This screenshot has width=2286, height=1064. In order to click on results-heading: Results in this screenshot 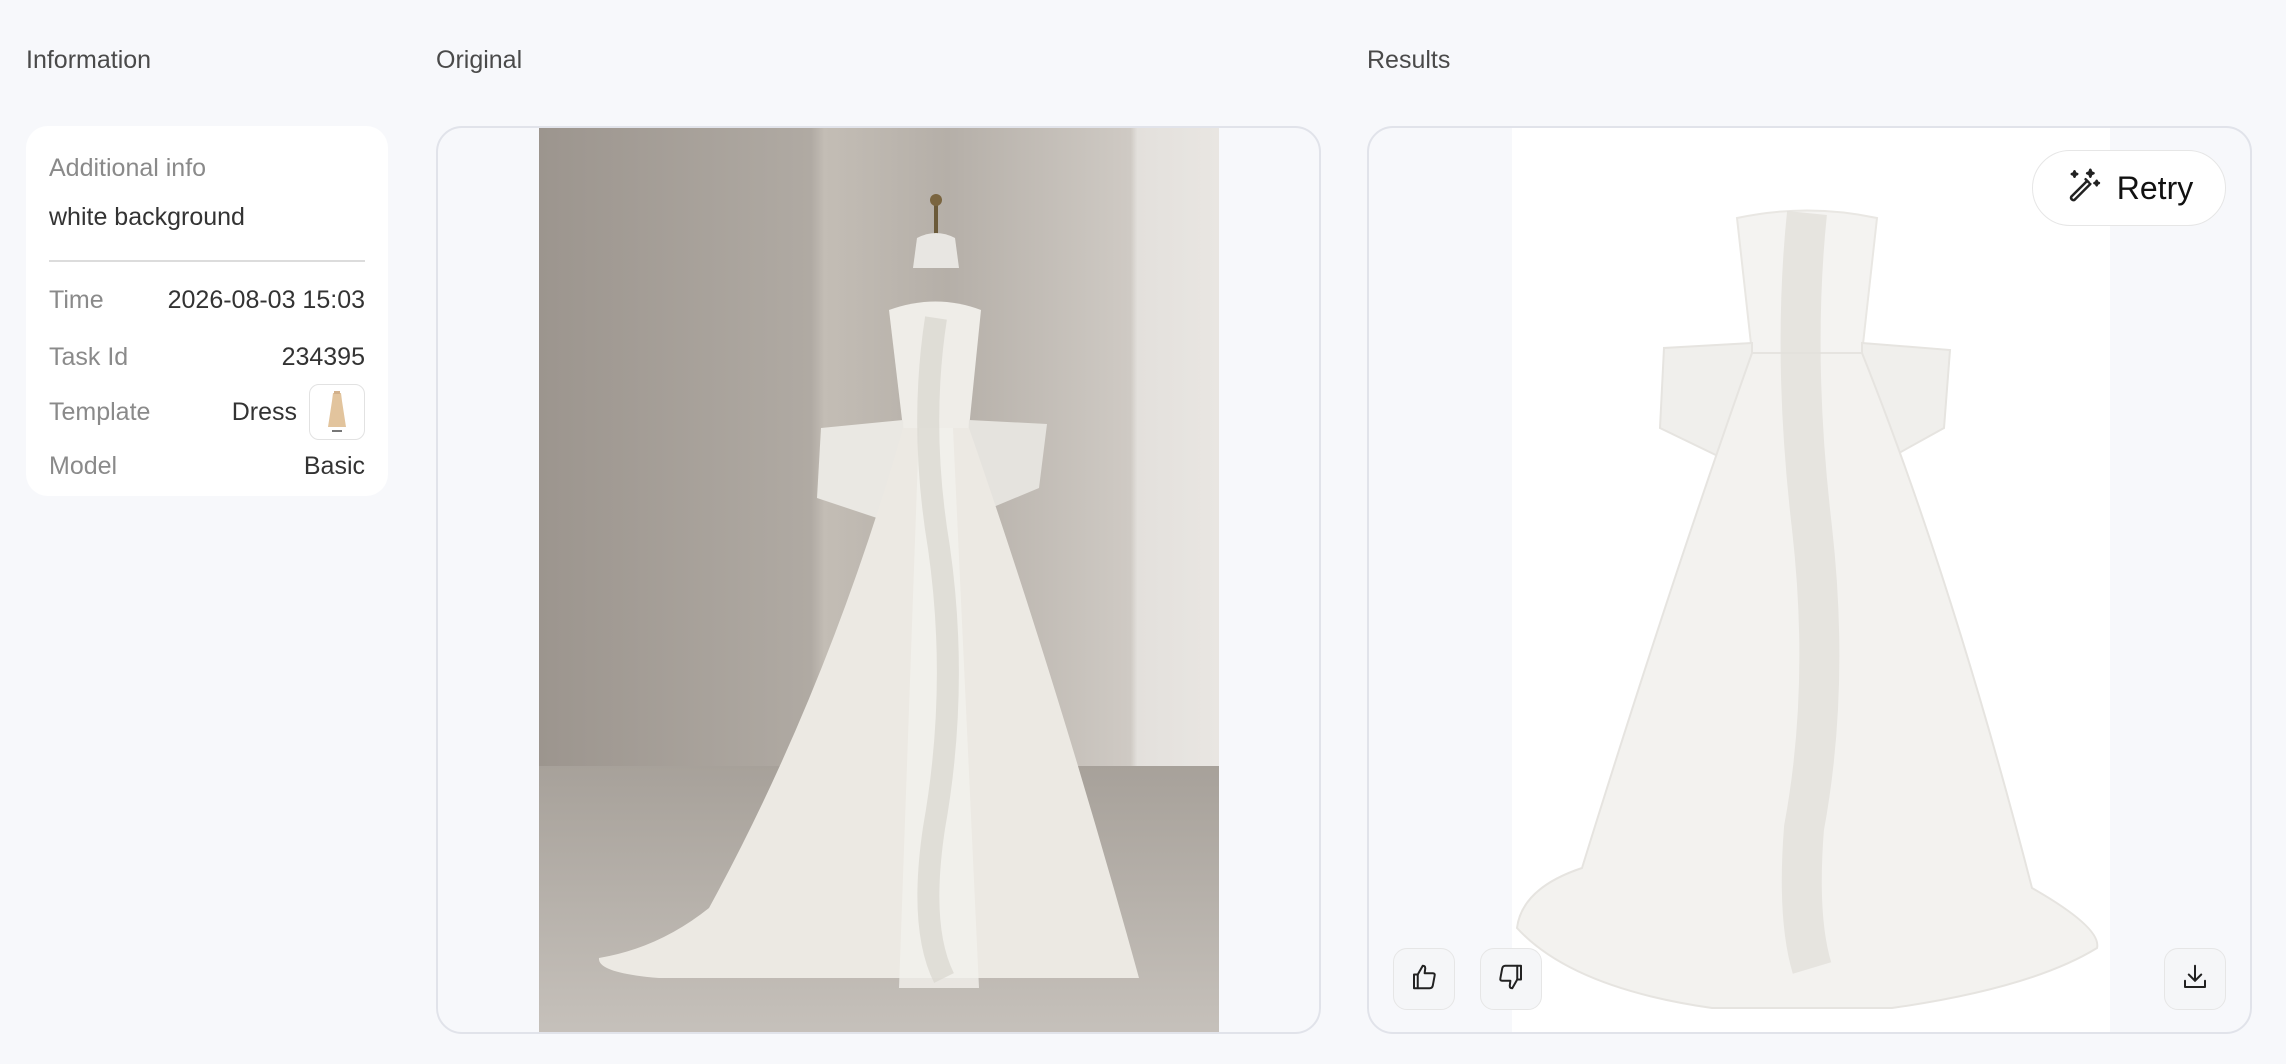, I will do `click(1409, 60)`.